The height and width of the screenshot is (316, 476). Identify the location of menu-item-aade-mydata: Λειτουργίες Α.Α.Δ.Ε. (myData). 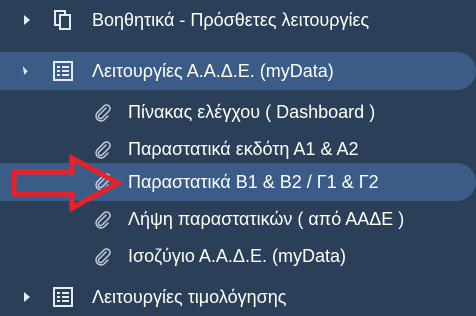
(238, 71).